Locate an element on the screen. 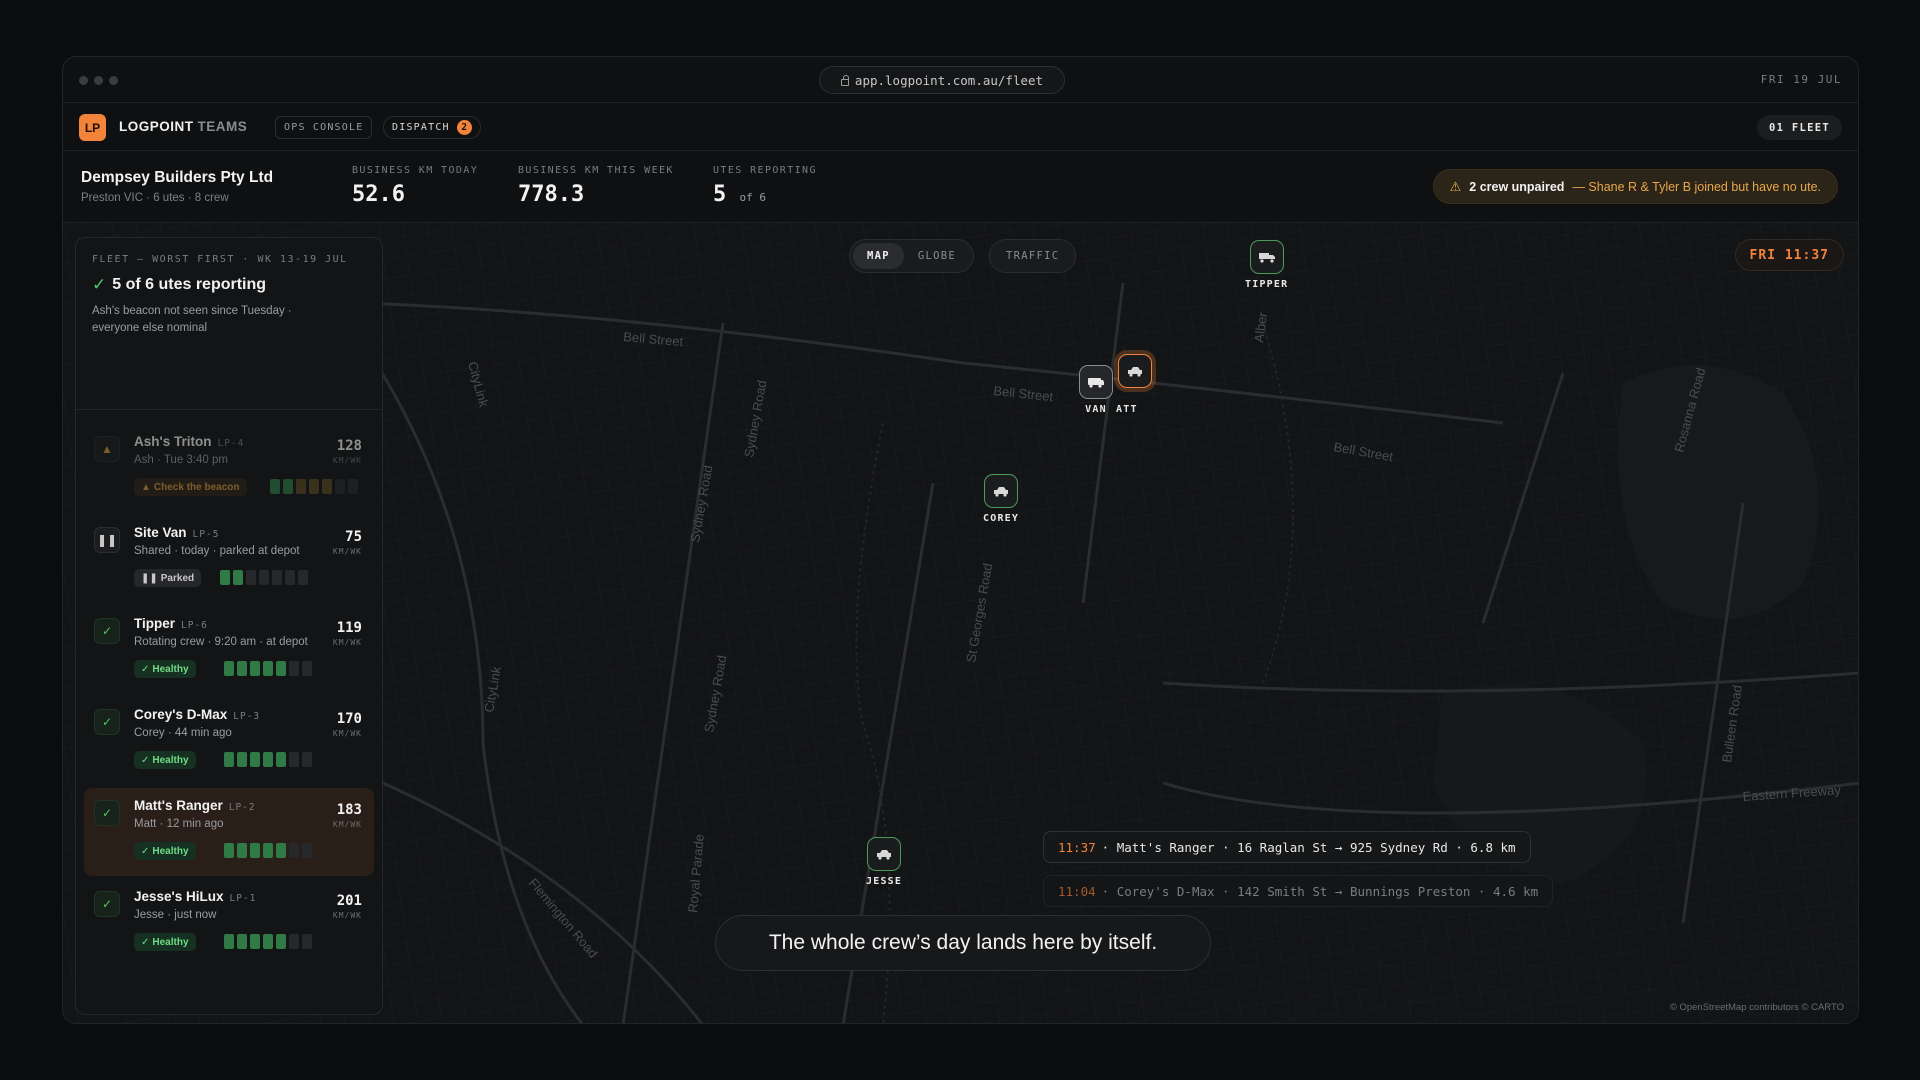 The image size is (1920, 1080). traffic-toggle: TRAFFIC is located at coordinates (1033, 256).